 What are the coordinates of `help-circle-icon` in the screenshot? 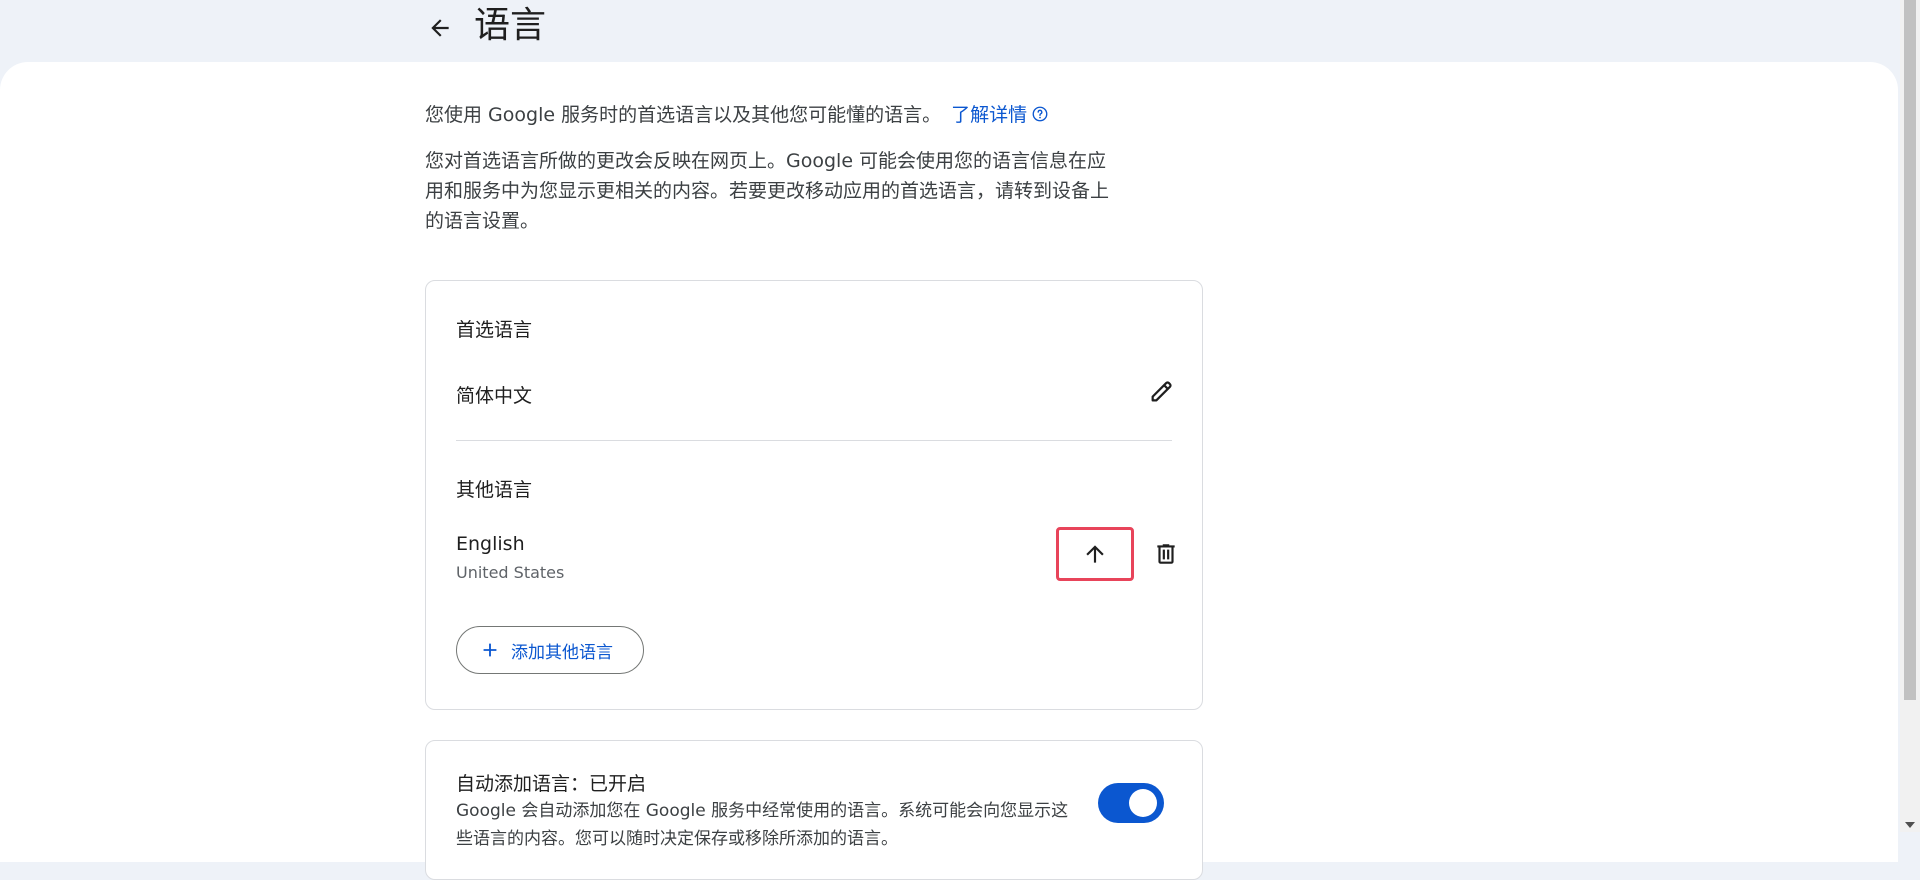 It's located at (1040, 114).